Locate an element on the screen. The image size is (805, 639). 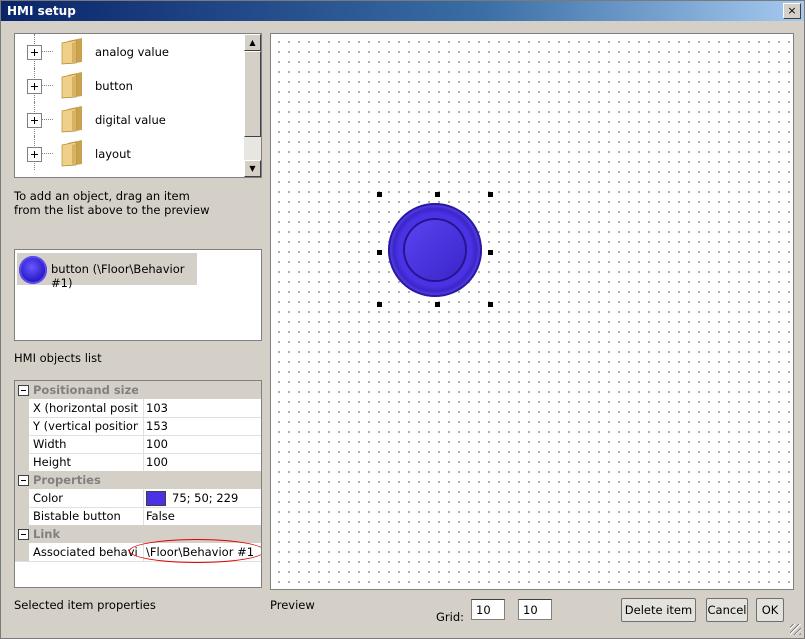
title-bar: HMI setup × is located at coordinates (402, 11).